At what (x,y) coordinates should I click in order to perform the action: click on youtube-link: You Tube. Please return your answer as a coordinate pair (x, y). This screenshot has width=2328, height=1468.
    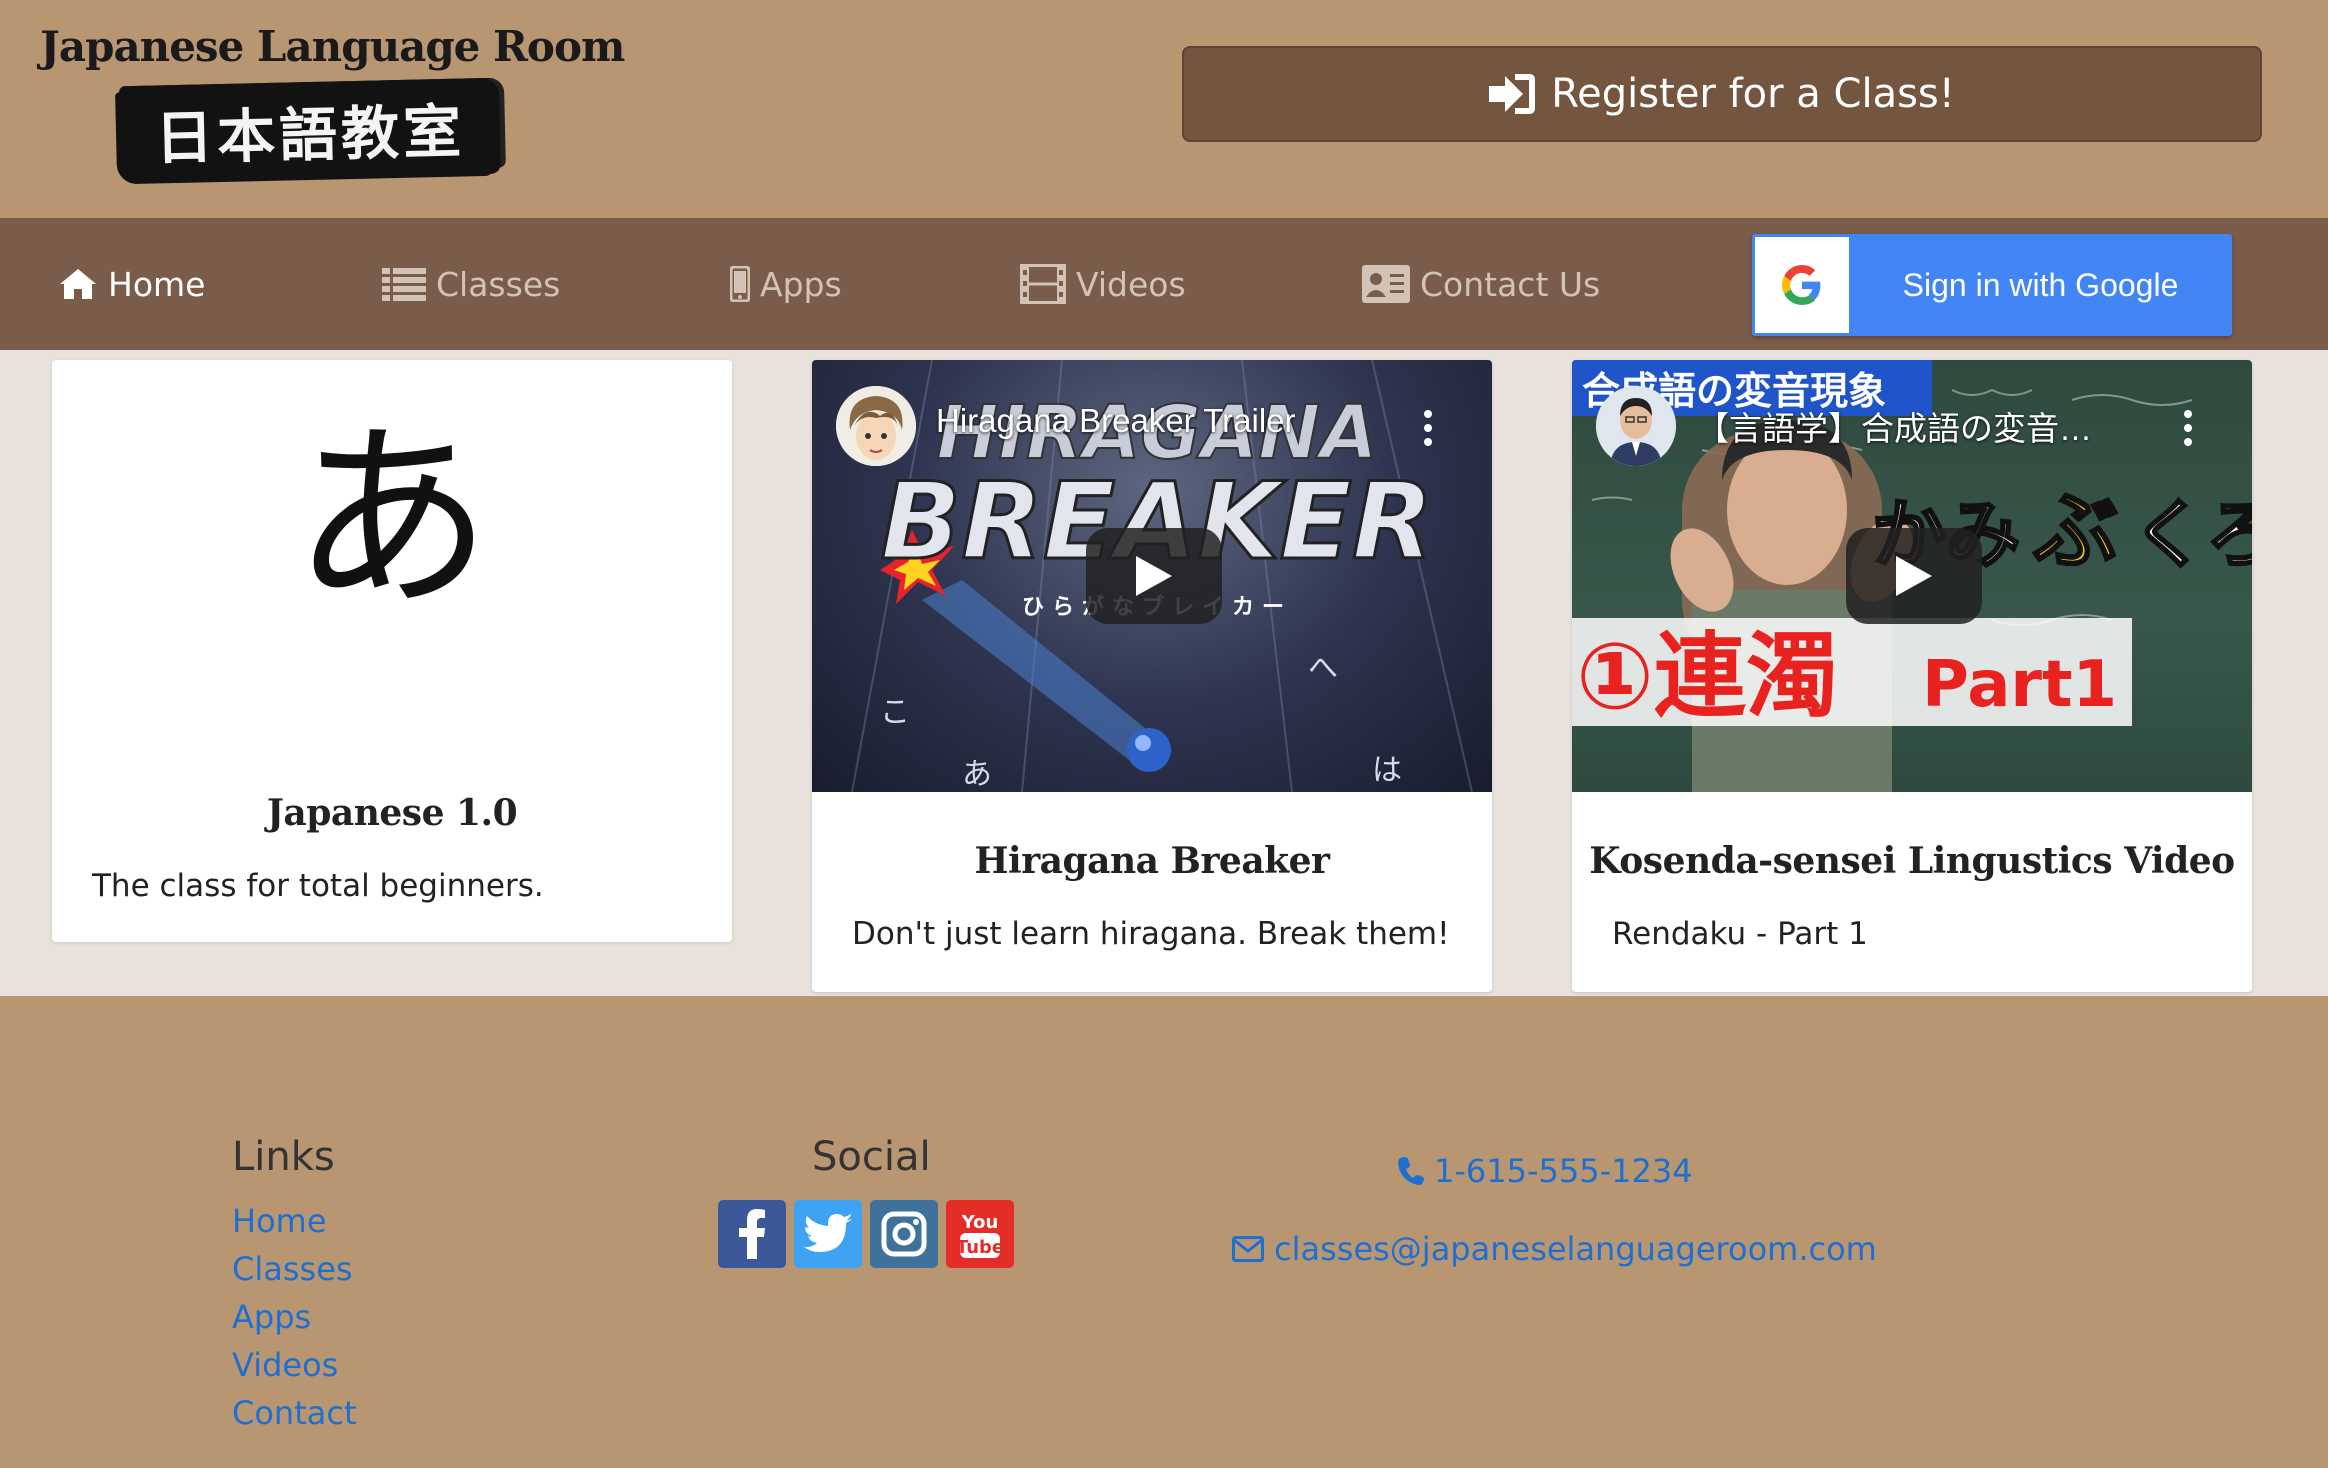
    Looking at the image, I should click on (980, 1234).